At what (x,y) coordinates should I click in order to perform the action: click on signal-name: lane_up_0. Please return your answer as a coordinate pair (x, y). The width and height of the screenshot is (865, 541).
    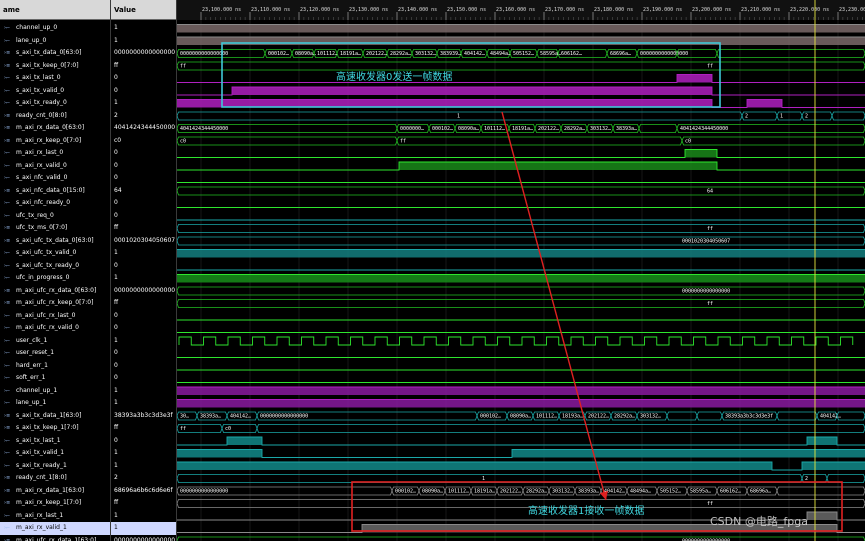
    Looking at the image, I should click on (31, 40).